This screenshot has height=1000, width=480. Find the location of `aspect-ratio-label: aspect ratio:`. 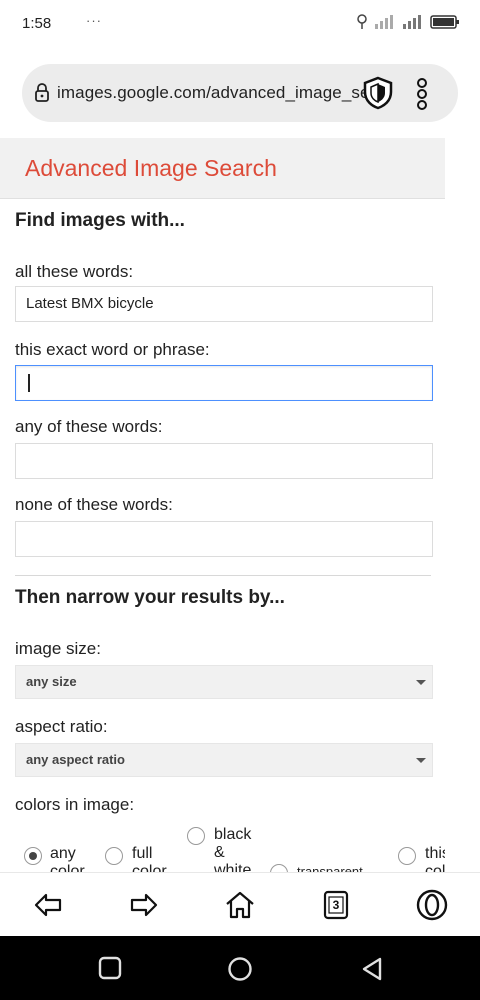

aspect-ratio-label: aspect ratio: is located at coordinates (61, 726).